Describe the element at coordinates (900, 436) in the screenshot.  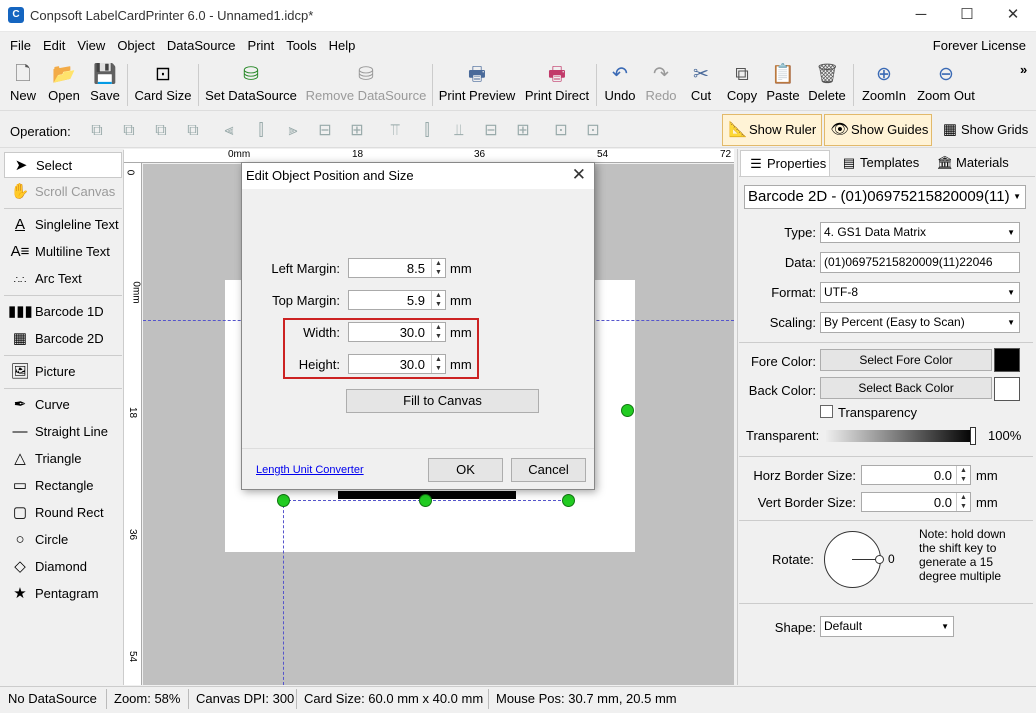
I see `transparency-slider` at that location.